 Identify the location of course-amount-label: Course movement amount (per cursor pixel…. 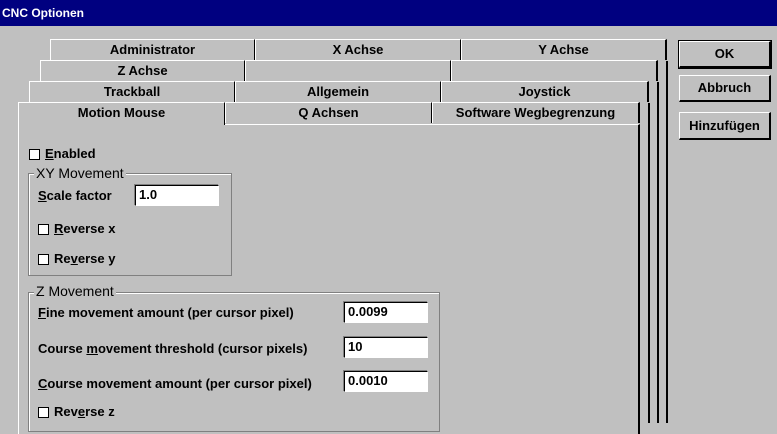
(175, 383).